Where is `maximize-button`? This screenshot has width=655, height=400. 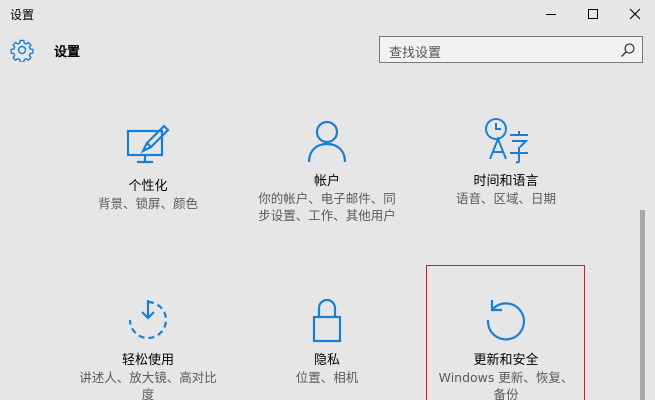 maximize-button is located at coordinates (593, 14).